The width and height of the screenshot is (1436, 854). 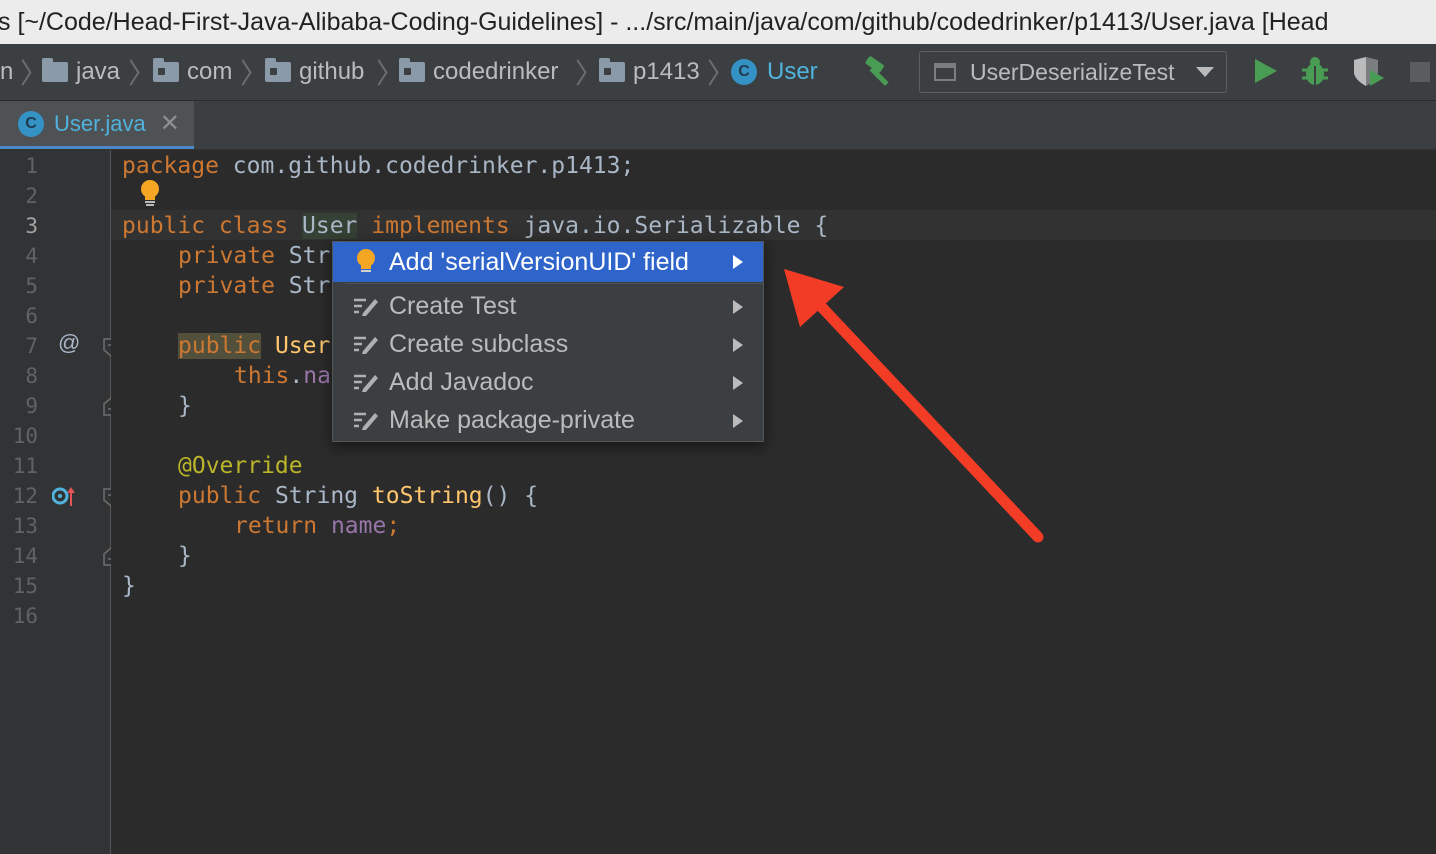 I want to click on code-text: com.github.codedrinker.p1413;, so click(x=426, y=166).